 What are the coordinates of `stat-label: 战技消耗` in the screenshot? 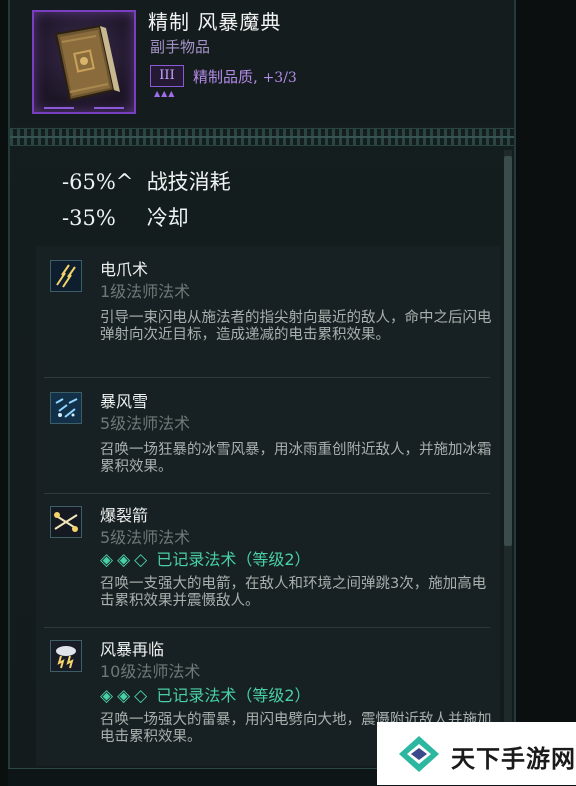 It's located at (188, 182).